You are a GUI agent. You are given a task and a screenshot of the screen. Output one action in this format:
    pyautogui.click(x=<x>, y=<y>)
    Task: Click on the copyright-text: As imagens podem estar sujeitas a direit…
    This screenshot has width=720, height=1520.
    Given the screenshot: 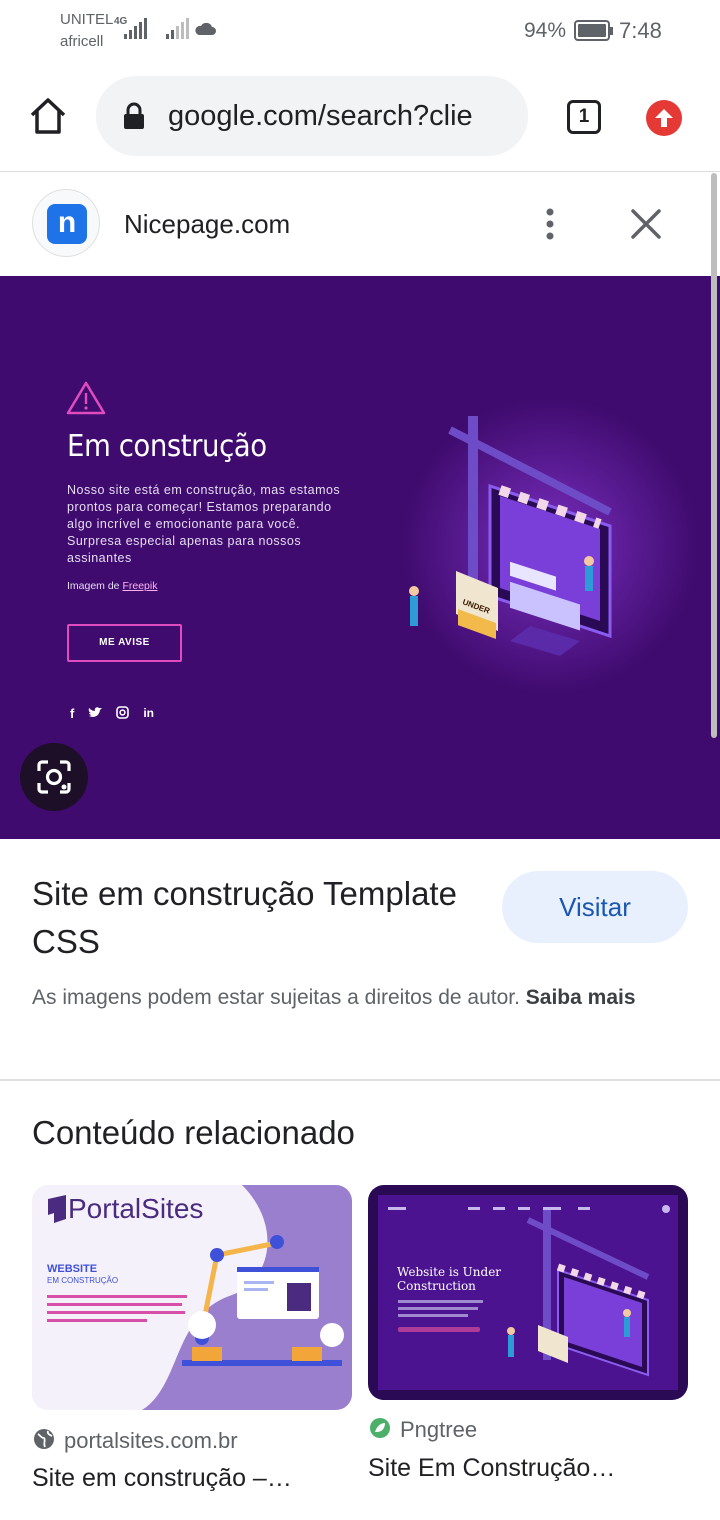 What is the action you would take?
    pyautogui.click(x=276, y=997)
    